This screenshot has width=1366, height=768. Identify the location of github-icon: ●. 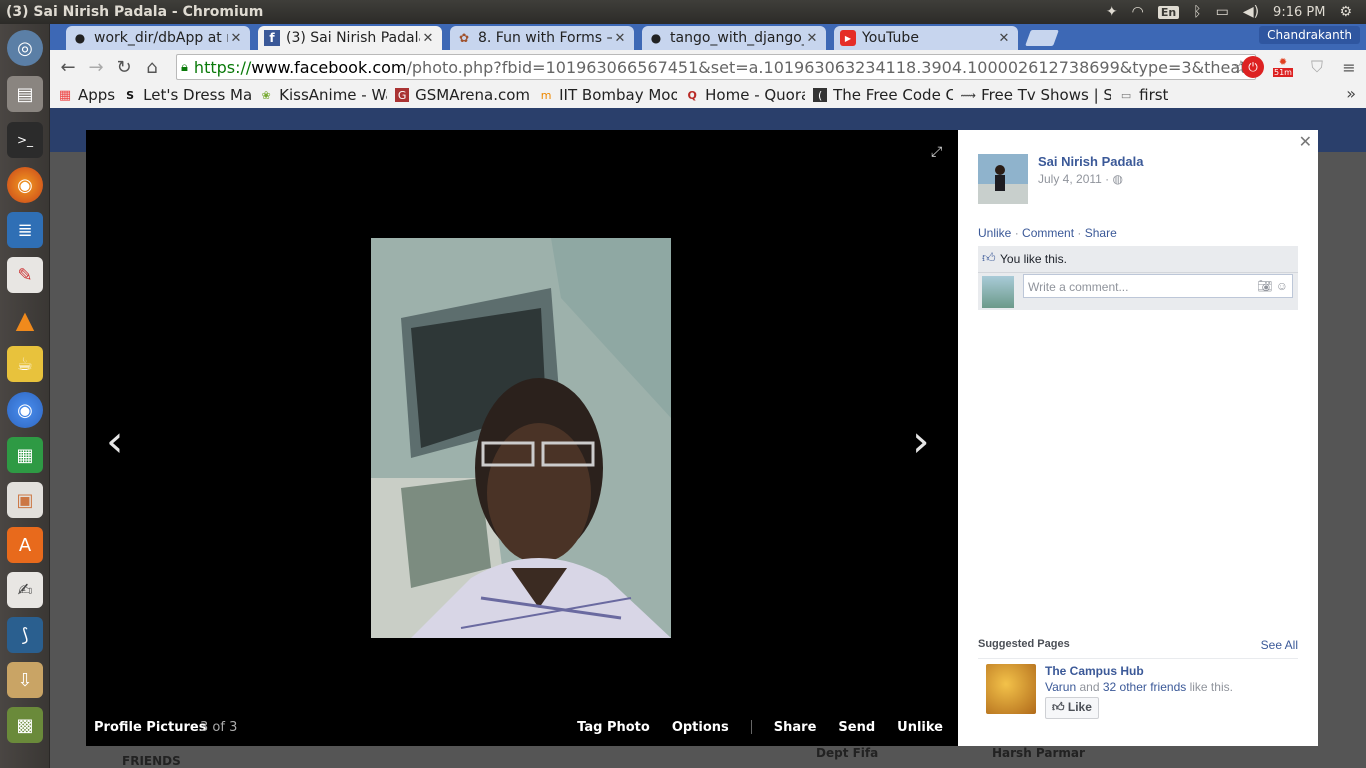
(656, 38).